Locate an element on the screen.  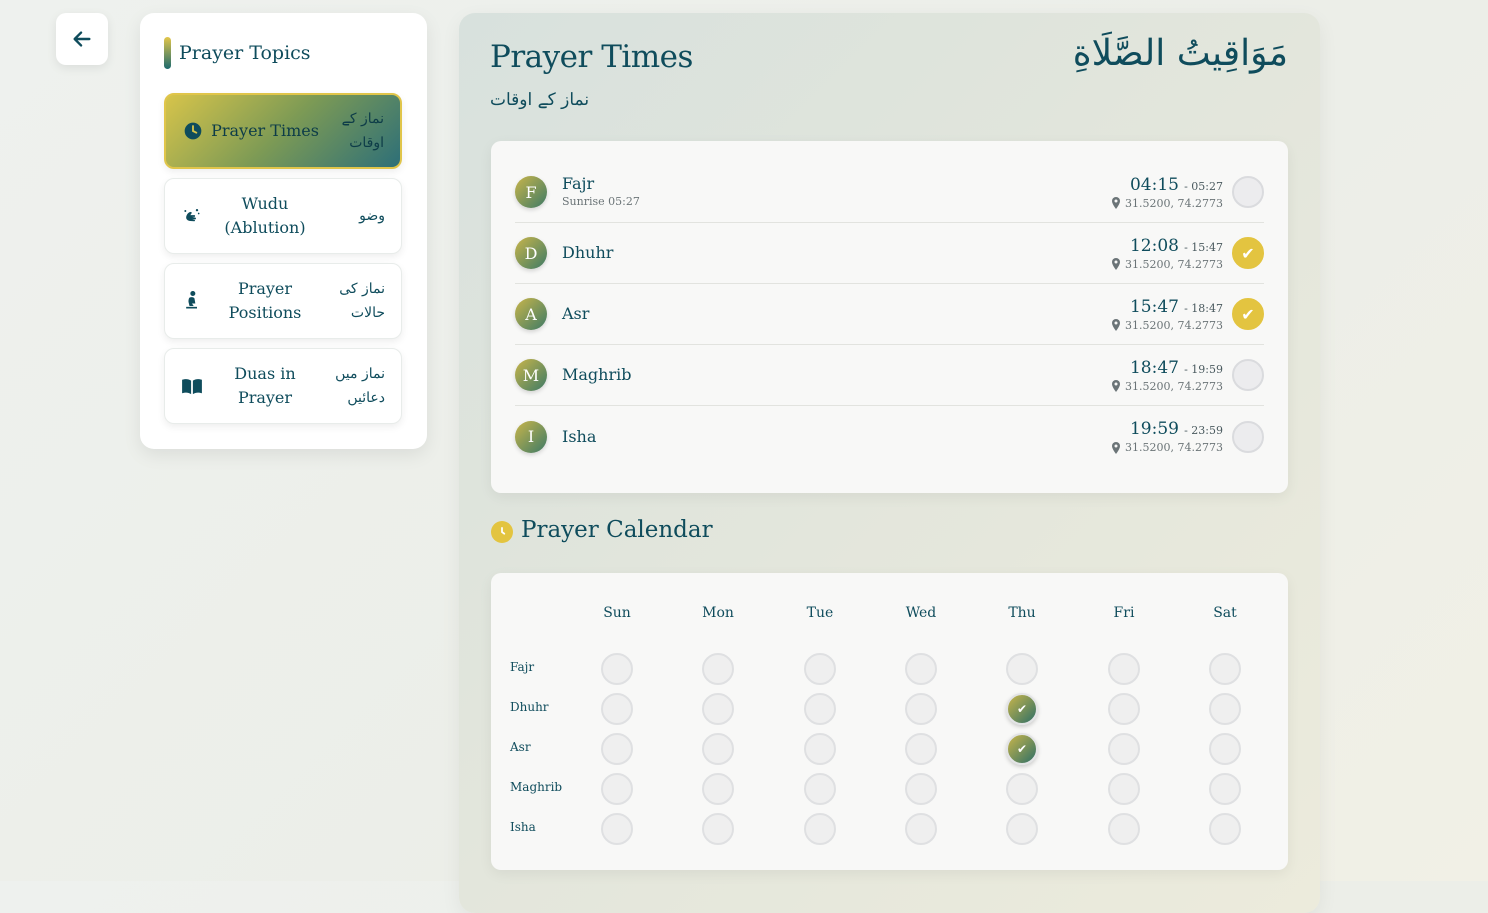
calendar-title: Prayer Calendar is located at coordinates (617, 529).